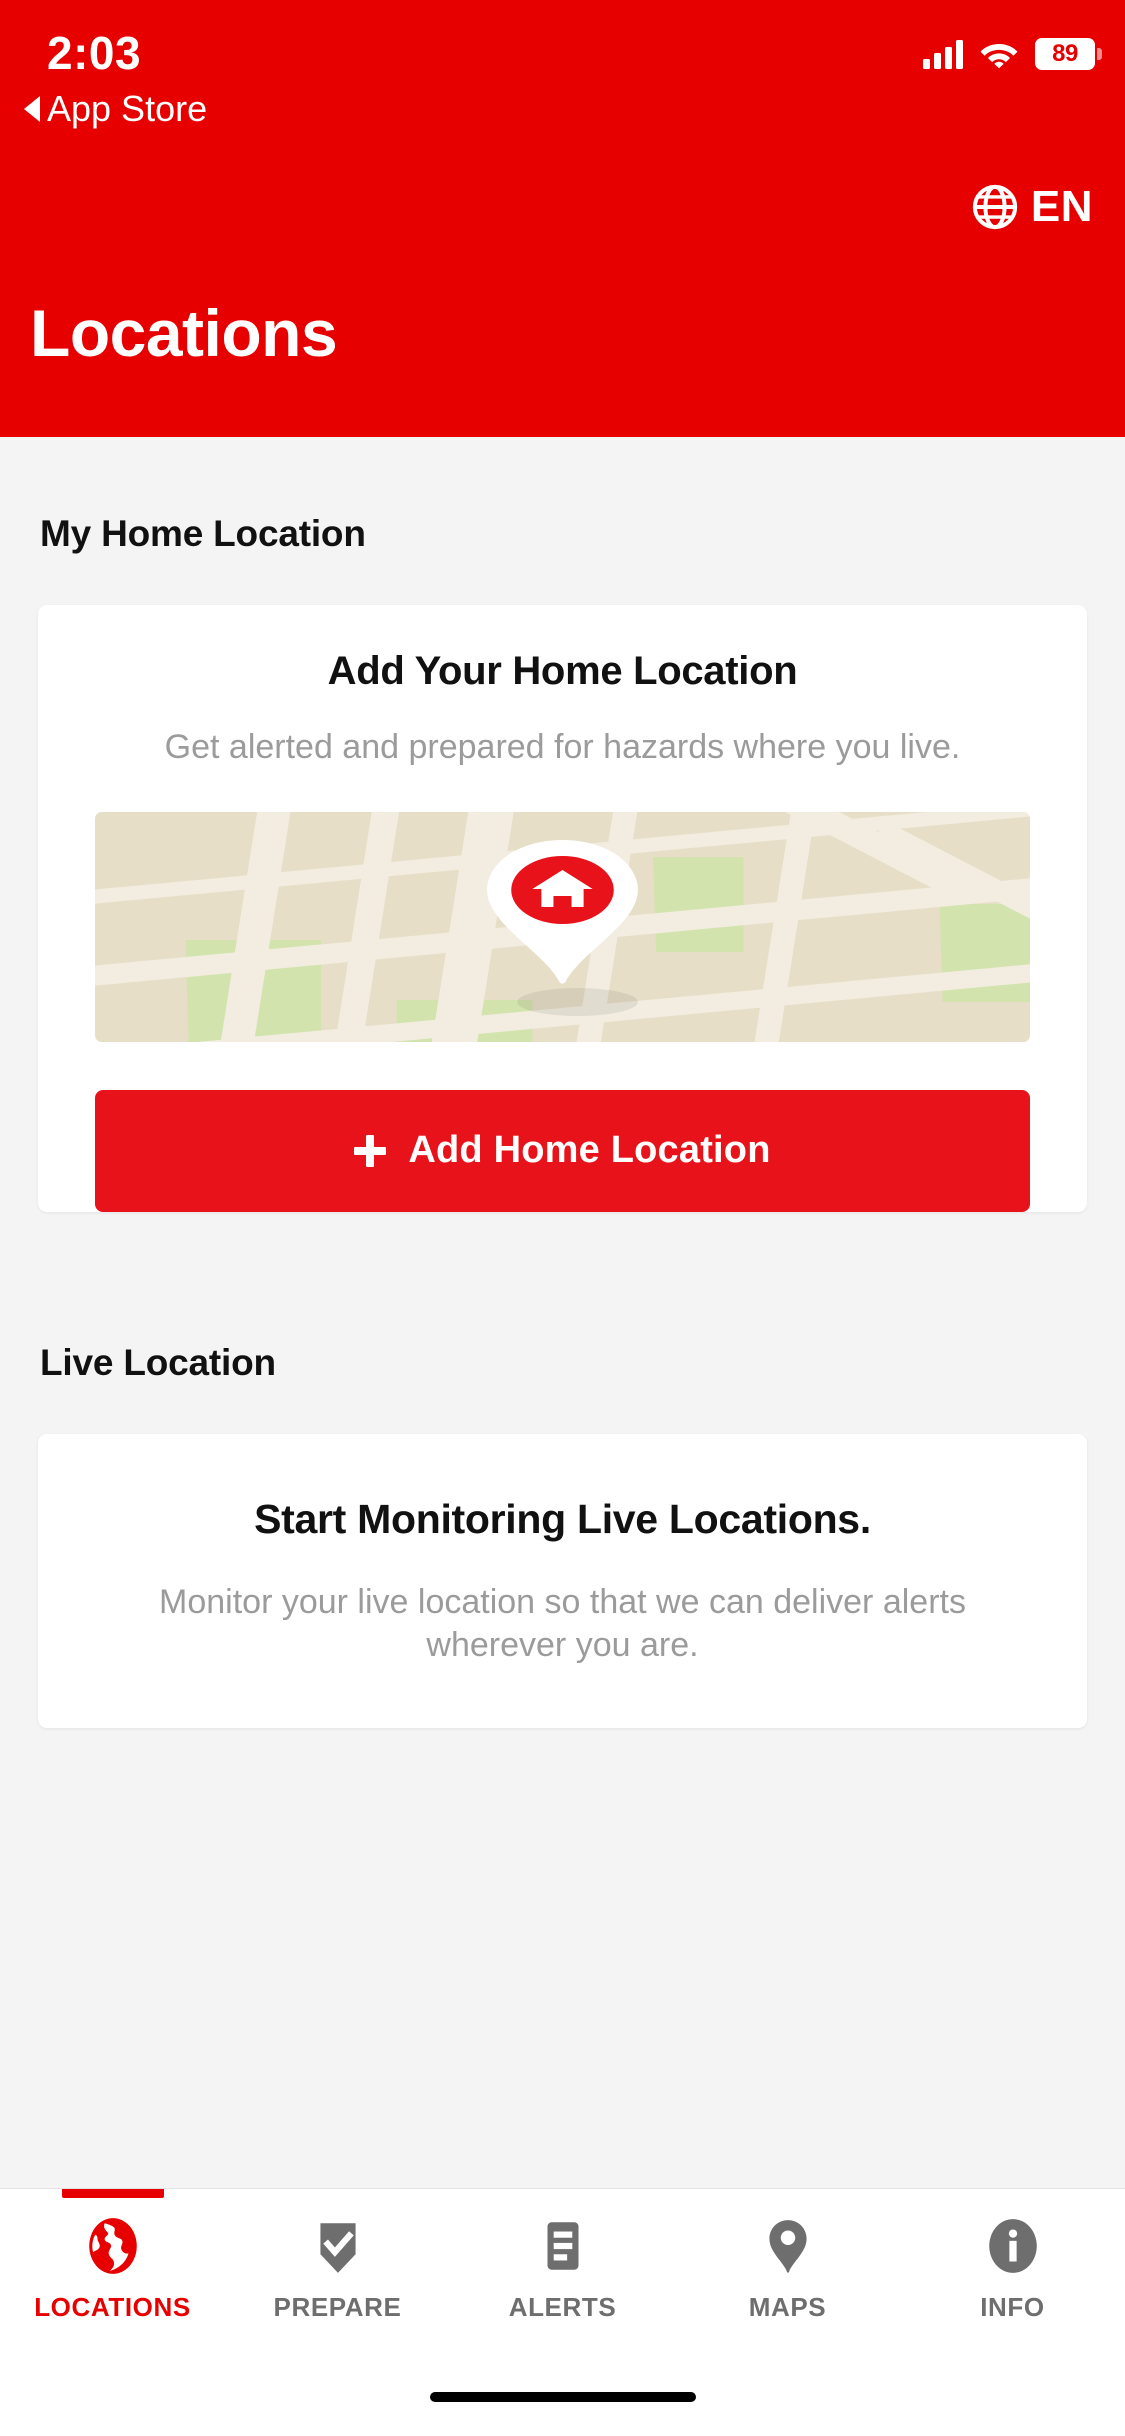  I want to click on globe-icon, so click(995, 207).